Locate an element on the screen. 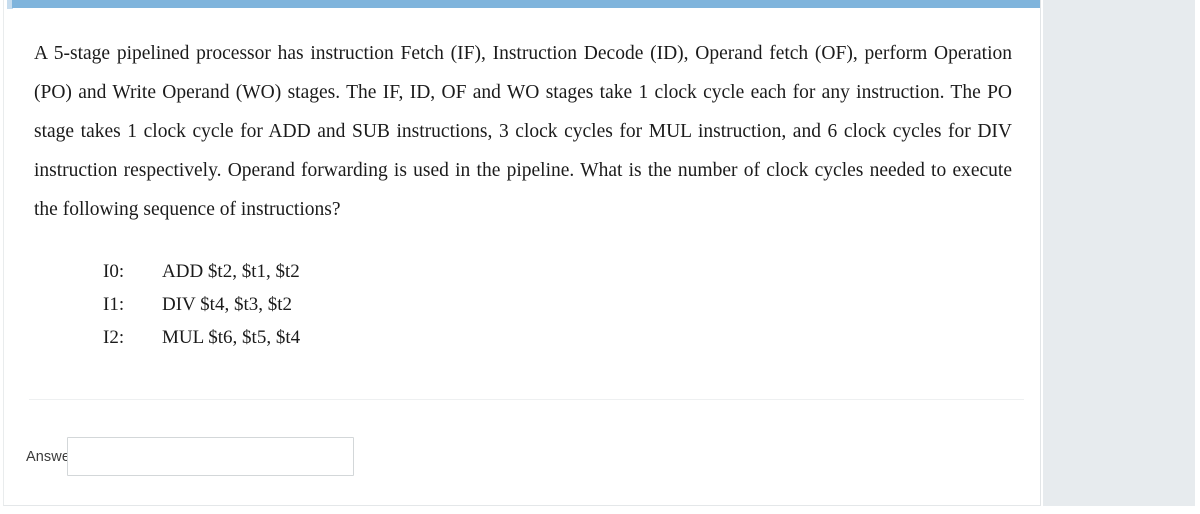 This screenshot has width=1200, height=514. list-item: I0: ADD $t2, $t1, $t2 is located at coordinates (522, 271).